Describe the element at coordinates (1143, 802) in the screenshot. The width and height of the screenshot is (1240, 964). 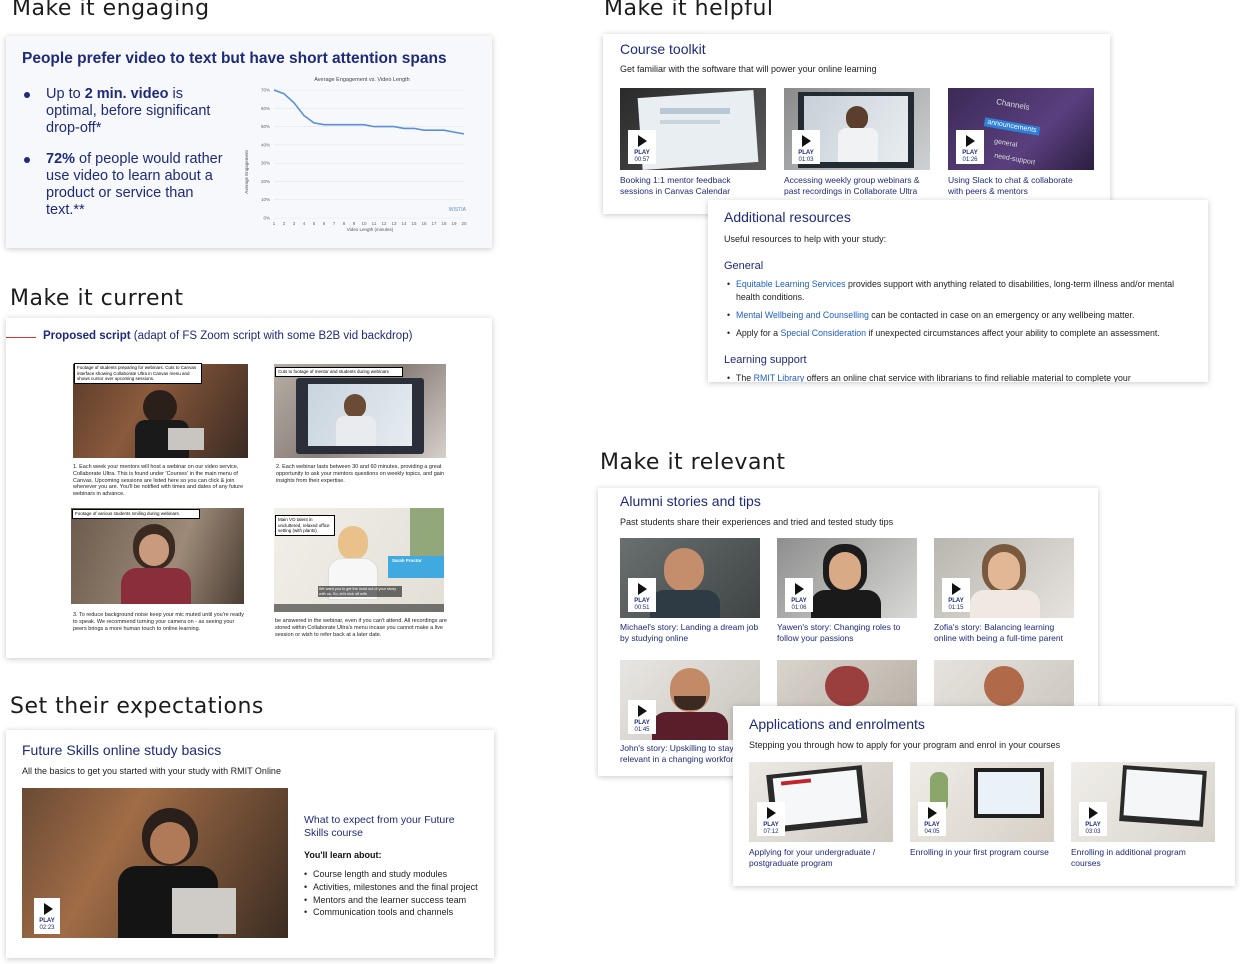
I see `video-thumbnail: PLAY 03:03` at that location.